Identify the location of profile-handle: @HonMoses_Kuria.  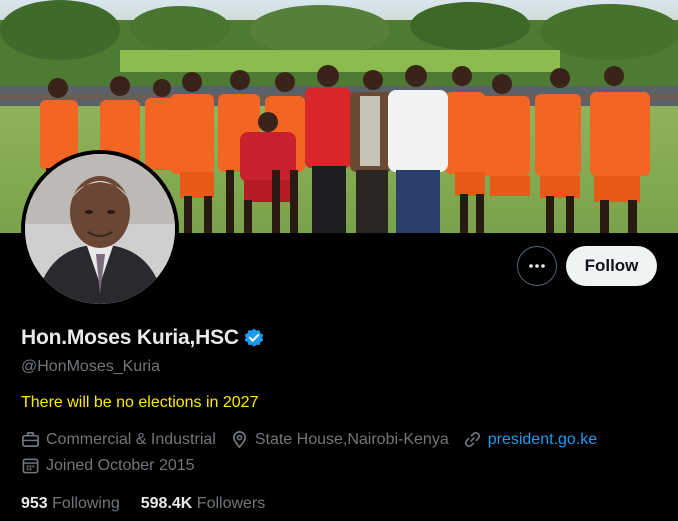
(90, 366).